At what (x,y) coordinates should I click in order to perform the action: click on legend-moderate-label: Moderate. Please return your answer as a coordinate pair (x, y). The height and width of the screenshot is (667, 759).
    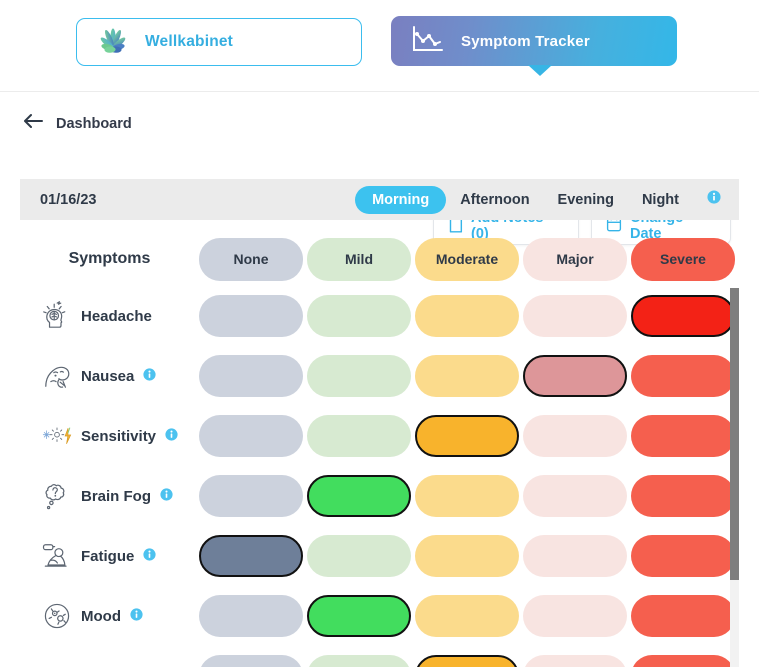
    Looking at the image, I should click on (467, 259).